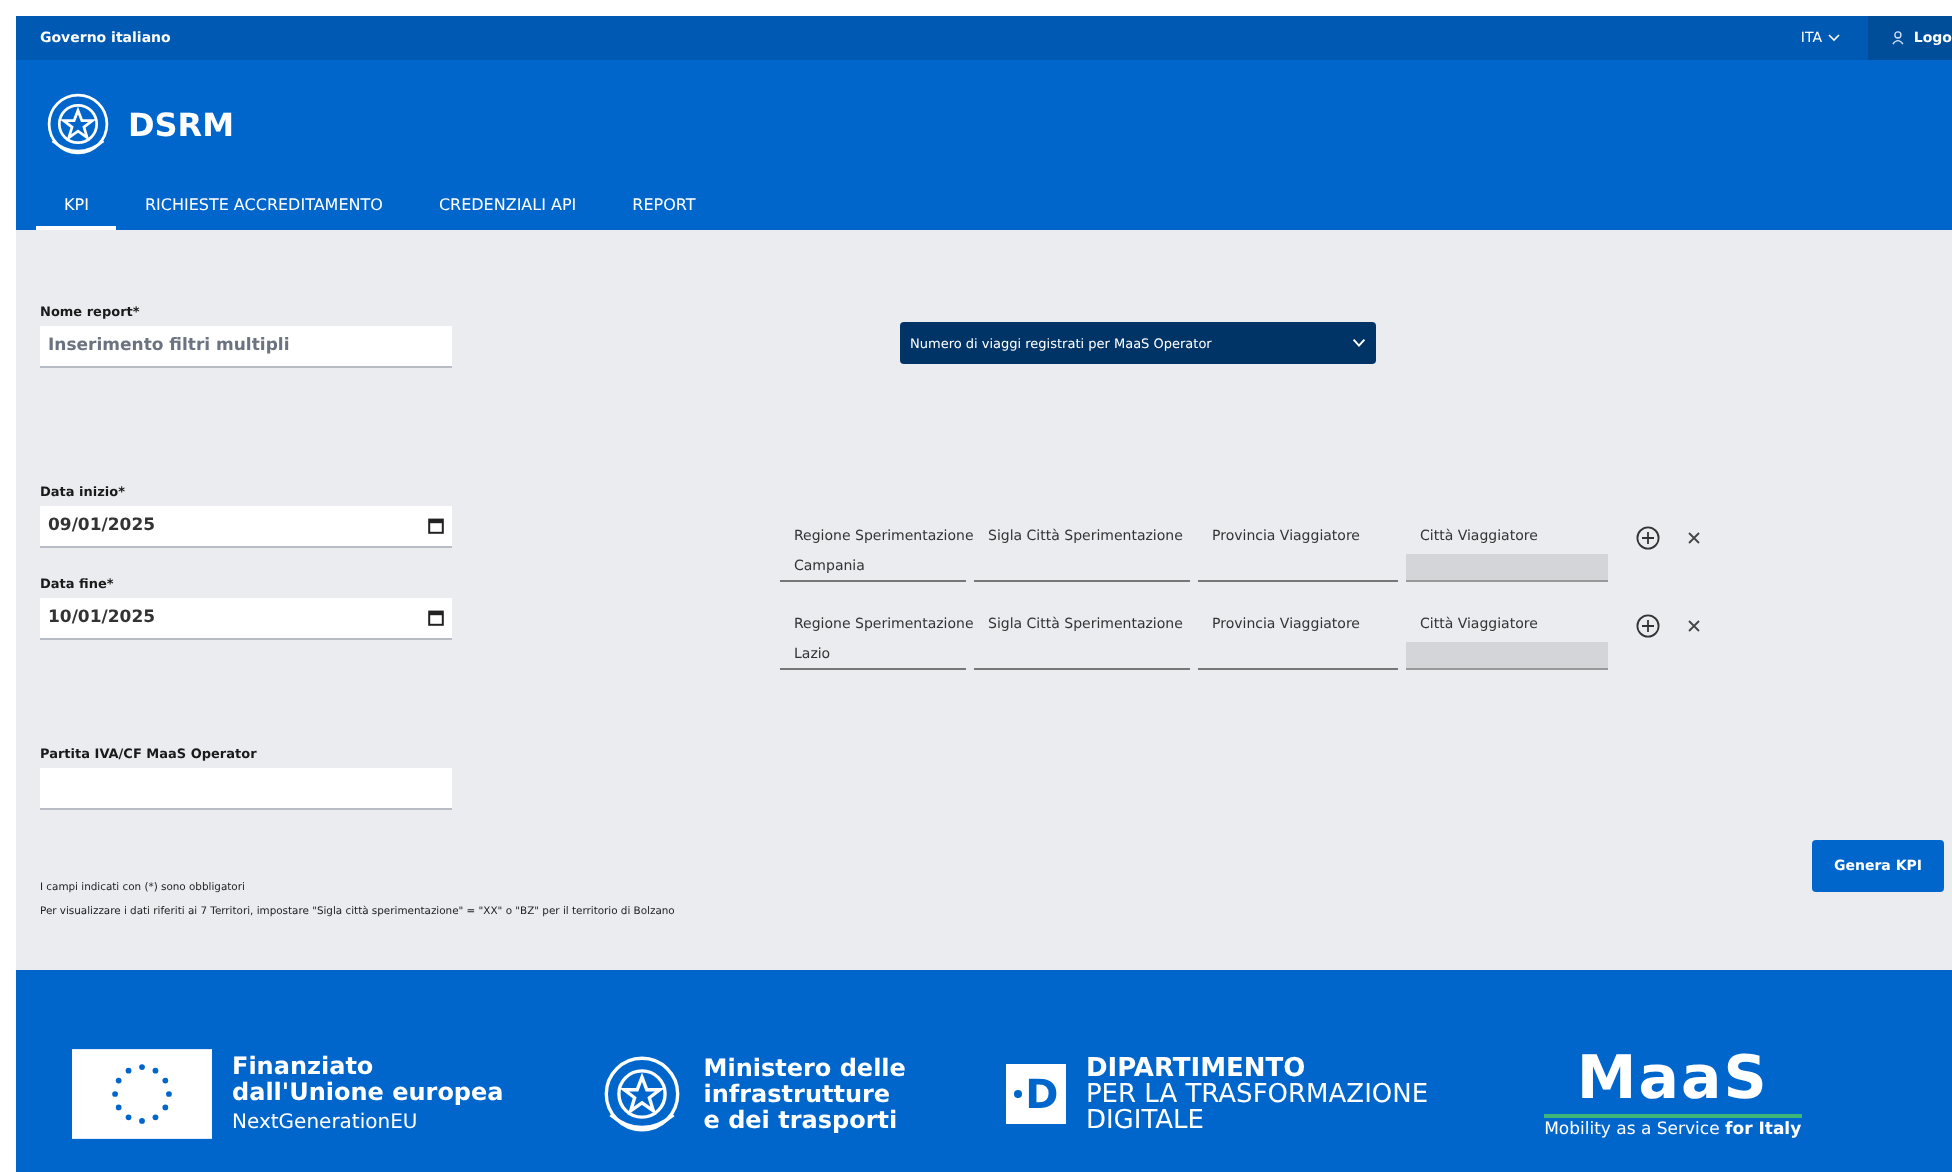  I want to click on logo-text: Ministero delle infrastrutture e dei trasporti, so click(804, 1094).